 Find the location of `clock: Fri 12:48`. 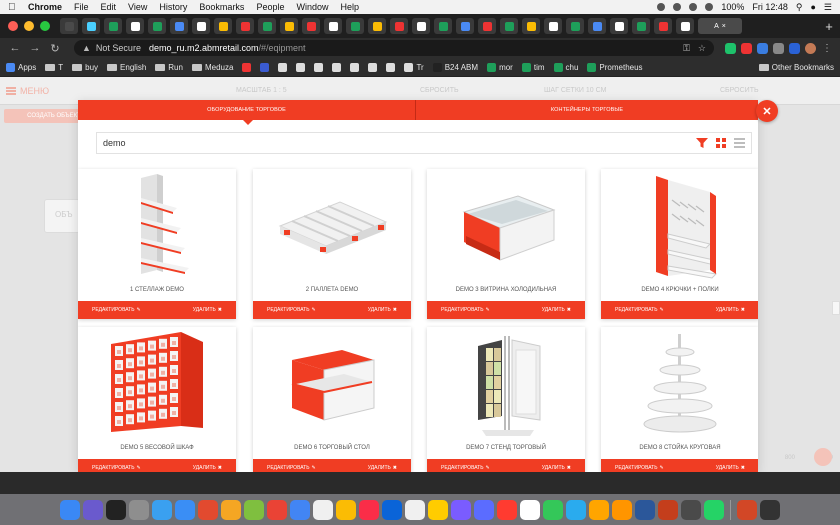

clock: Fri 12:48 is located at coordinates (770, 7).